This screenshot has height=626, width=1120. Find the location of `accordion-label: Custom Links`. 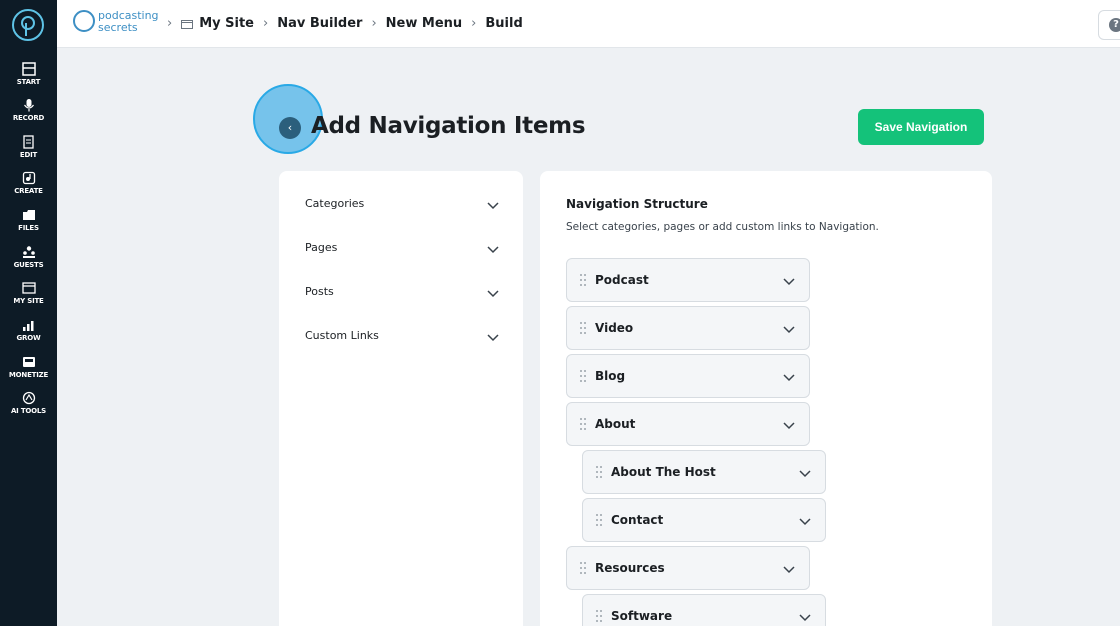

accordion-label: Custom Links is located at coordinates (342, 335).